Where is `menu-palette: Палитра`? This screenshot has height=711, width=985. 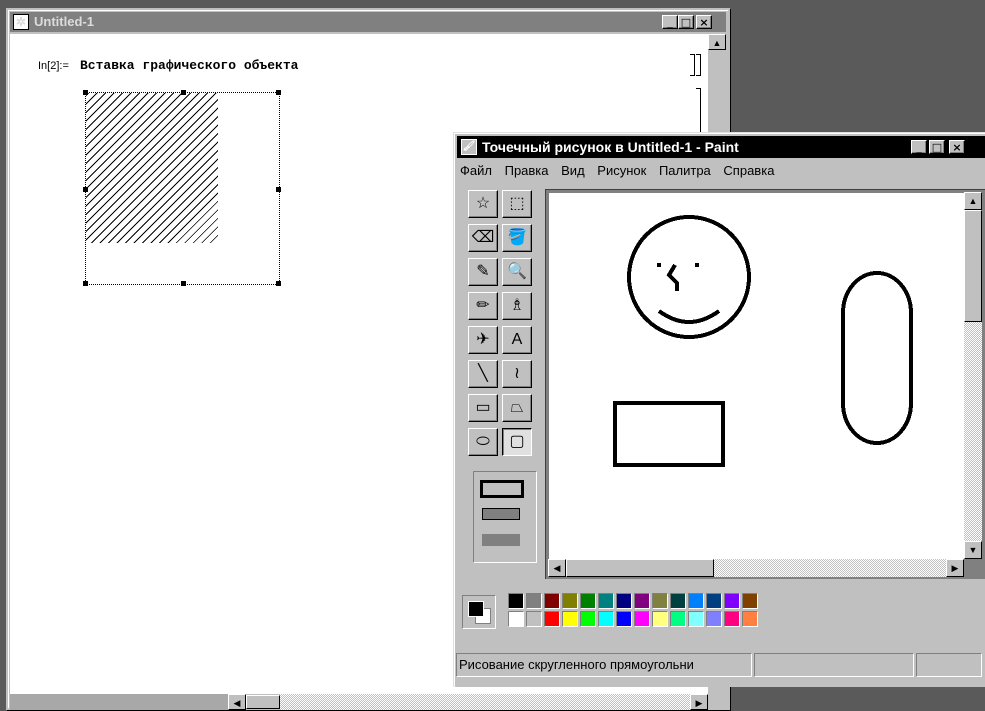
menu-palette: Палитра is located at coordinates (685, 170).